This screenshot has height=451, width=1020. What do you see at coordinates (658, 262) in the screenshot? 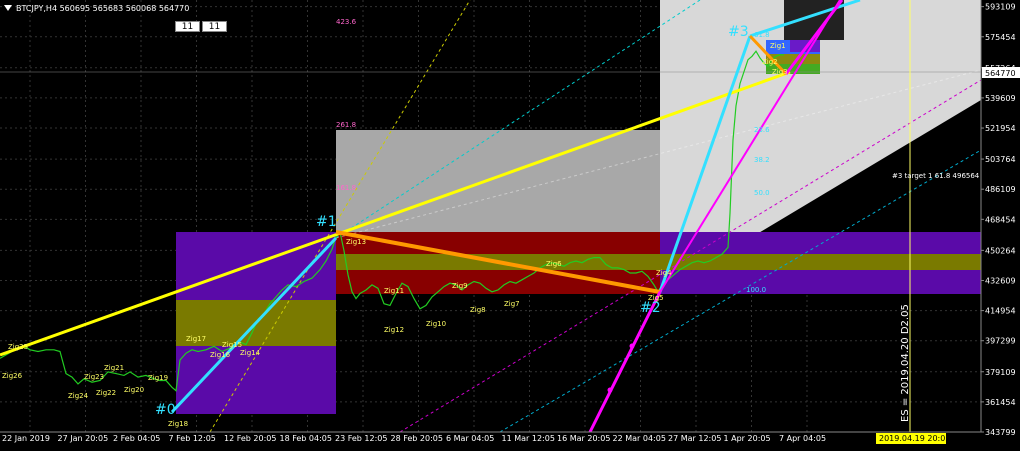
I see `zone-olive-mid` at bounding box center [658, 262].